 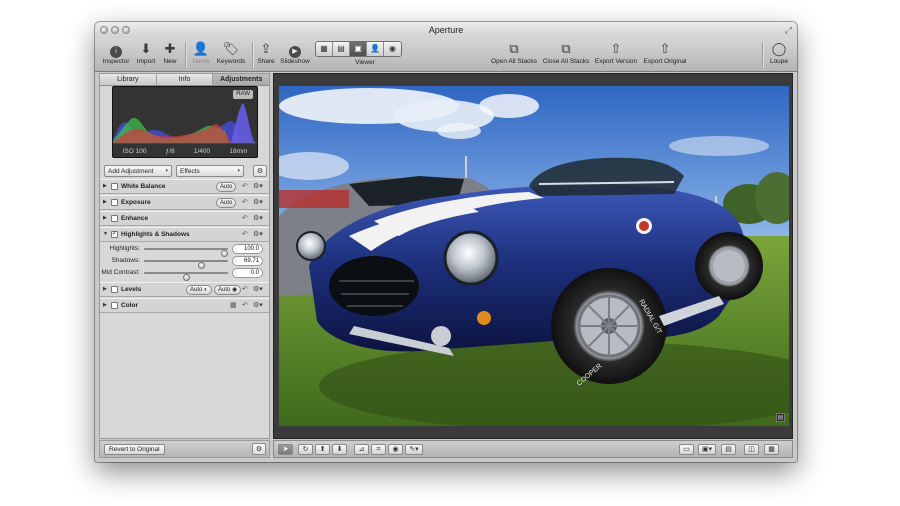 I want to click on browser-view-icon: ▦, so click(x=324, y=49).